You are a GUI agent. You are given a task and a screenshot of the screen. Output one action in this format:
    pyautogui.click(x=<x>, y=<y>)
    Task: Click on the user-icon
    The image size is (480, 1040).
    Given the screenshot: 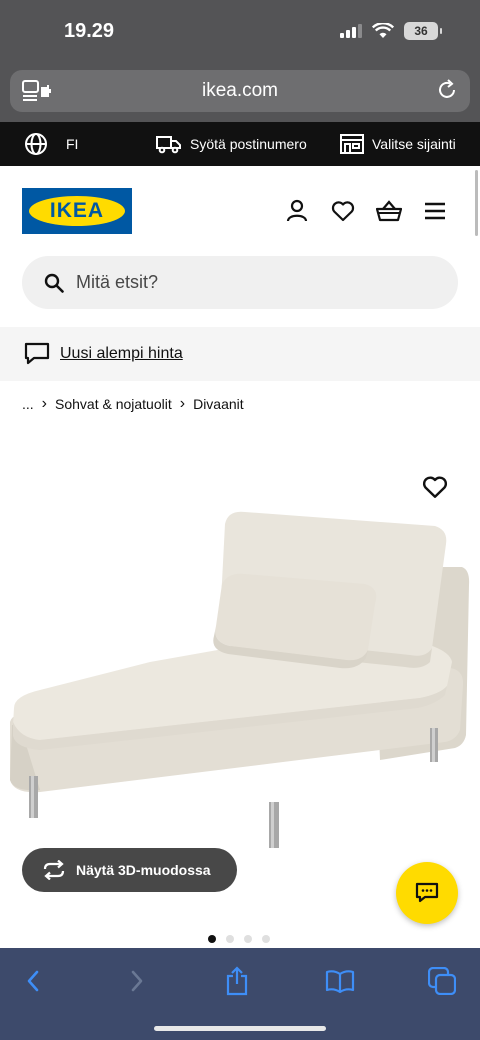 What is the action you would take?
    pyautogui.click(x=297, y=210)
    